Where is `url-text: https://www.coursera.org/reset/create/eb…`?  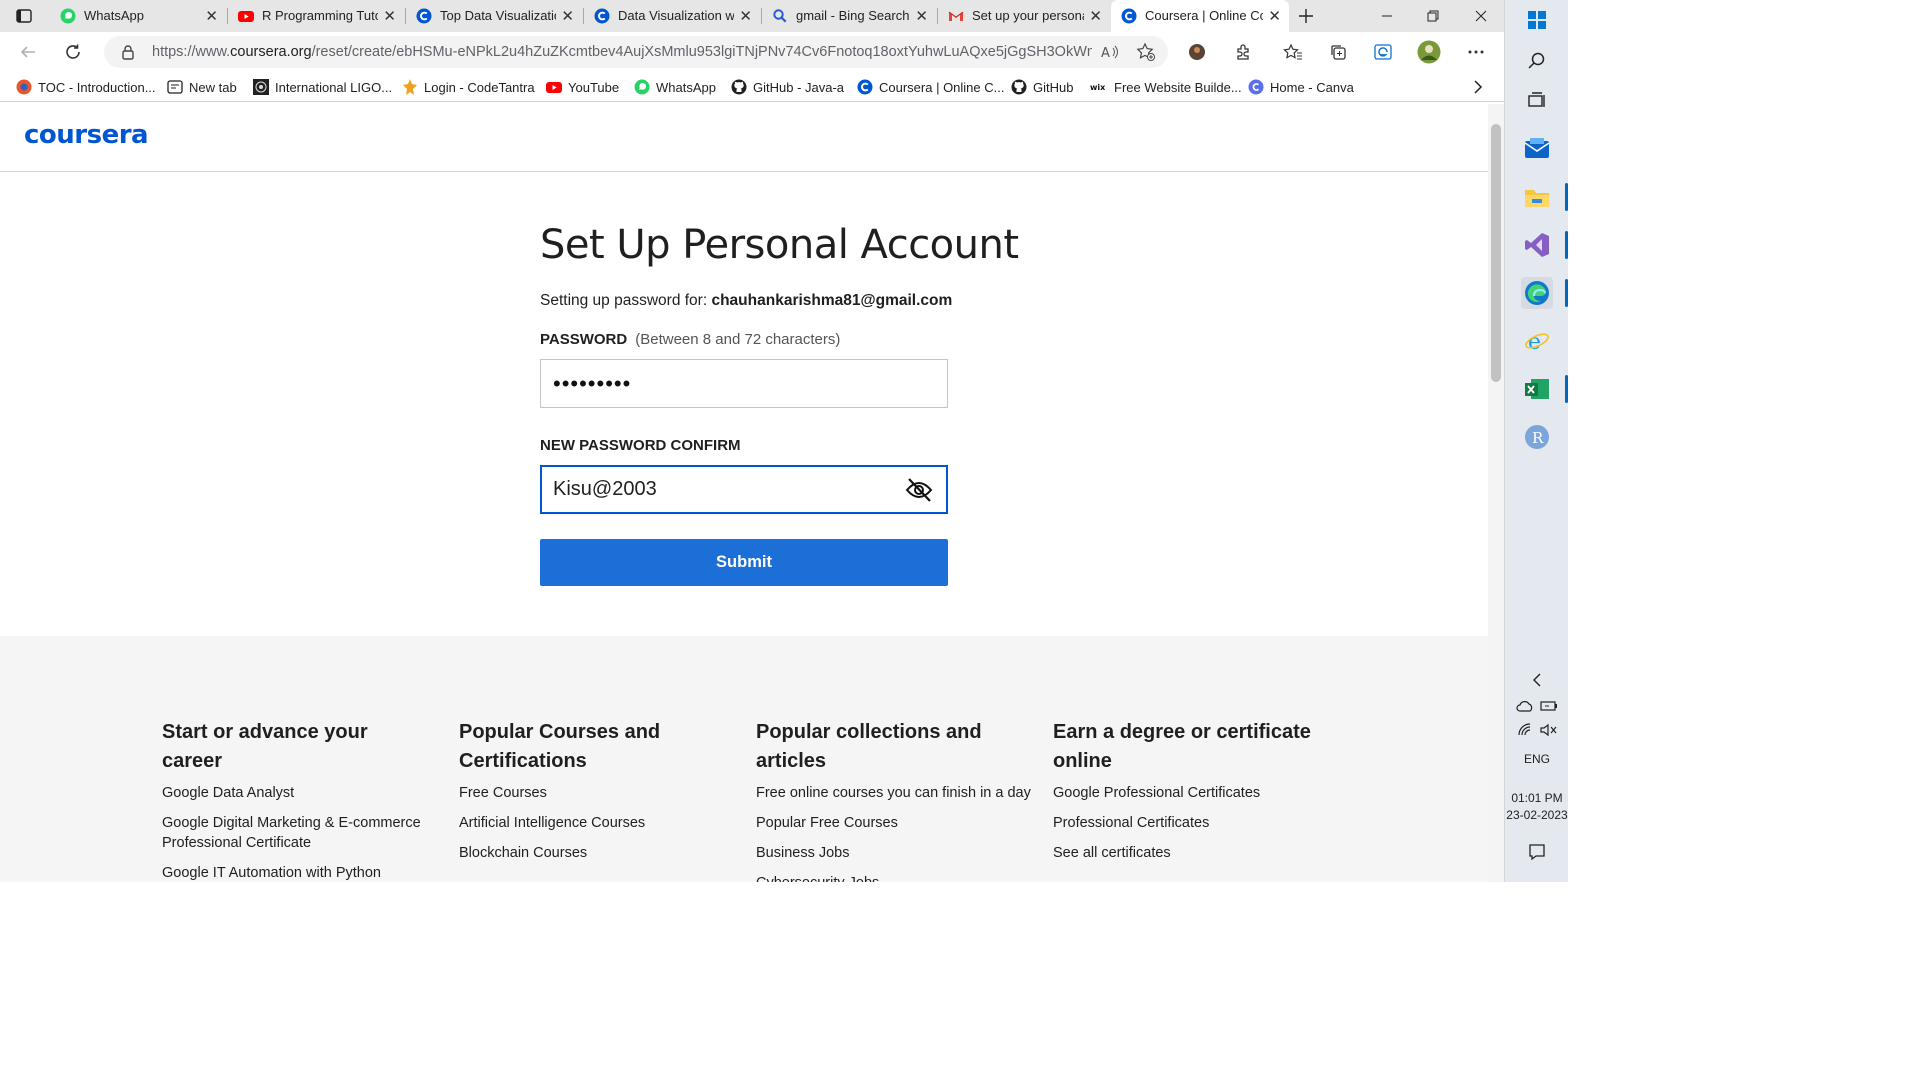
url-text: https://www.coursera.org/reset/create/eb… is located at coordinates (622, 52).